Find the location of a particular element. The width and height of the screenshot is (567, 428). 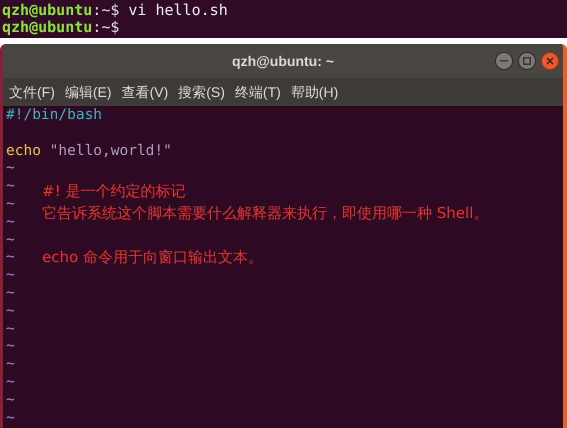

menu-item: 编辑(E) is located at coordinates (88, 92).